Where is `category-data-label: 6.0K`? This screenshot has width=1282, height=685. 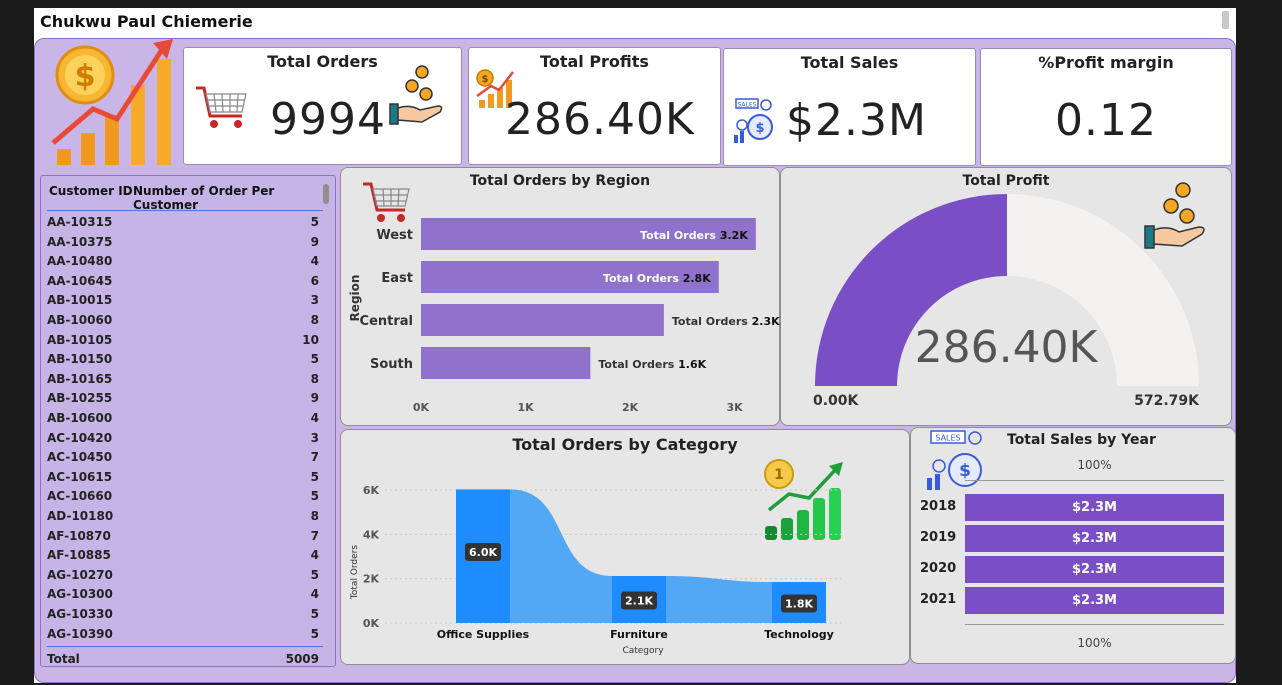 category-data-label: 6.0K is located at coordinates (483, 552).